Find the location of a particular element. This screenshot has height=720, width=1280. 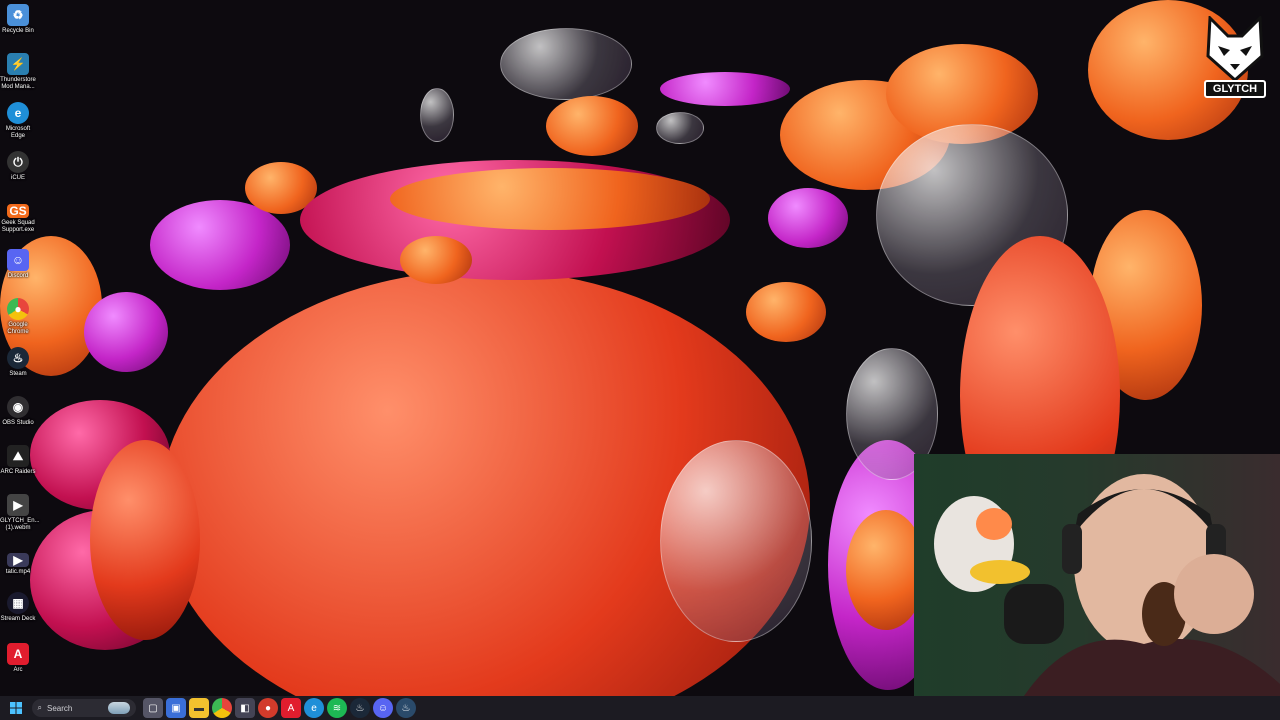

arc-raiders-icon: ⛰ is located at coordinates (18, 456).